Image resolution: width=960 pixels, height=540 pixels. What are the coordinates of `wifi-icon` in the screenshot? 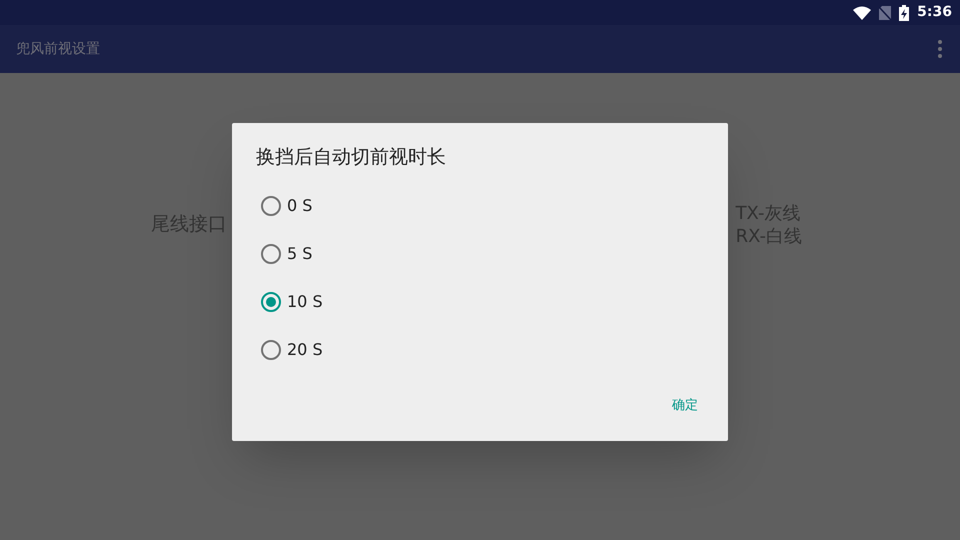 It's located at (862, 13).